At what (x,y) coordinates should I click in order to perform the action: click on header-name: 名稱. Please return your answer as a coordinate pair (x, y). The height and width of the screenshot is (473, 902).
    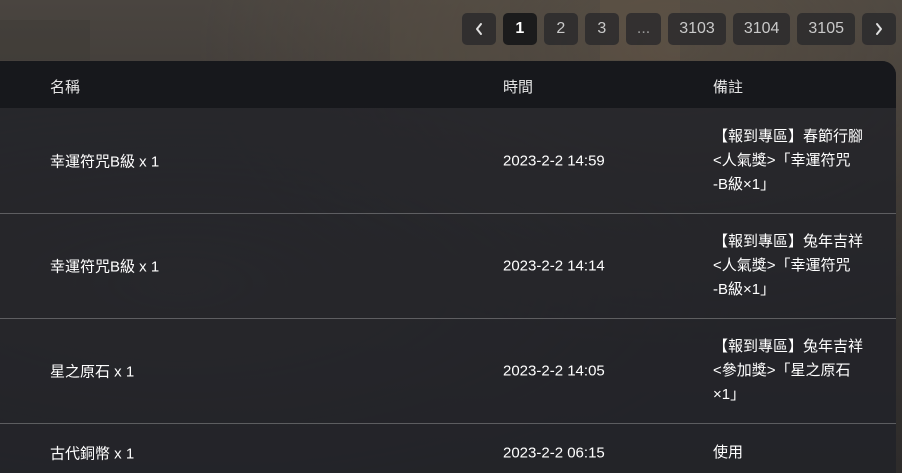
    Looking at the image, I should click on (65, 87).